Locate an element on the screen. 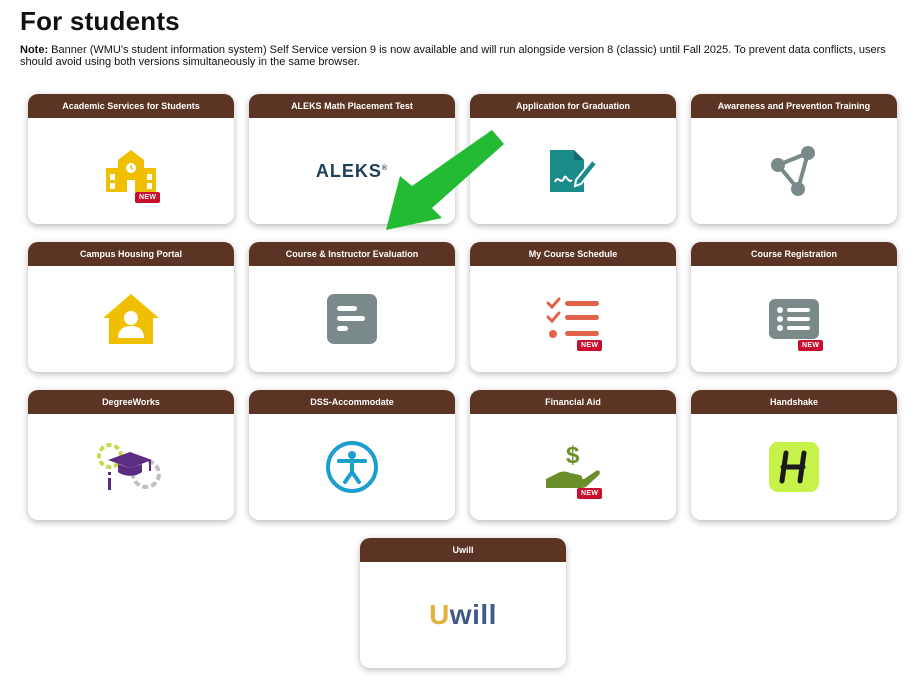  checklist-icon is located at coordinates (572, 317).